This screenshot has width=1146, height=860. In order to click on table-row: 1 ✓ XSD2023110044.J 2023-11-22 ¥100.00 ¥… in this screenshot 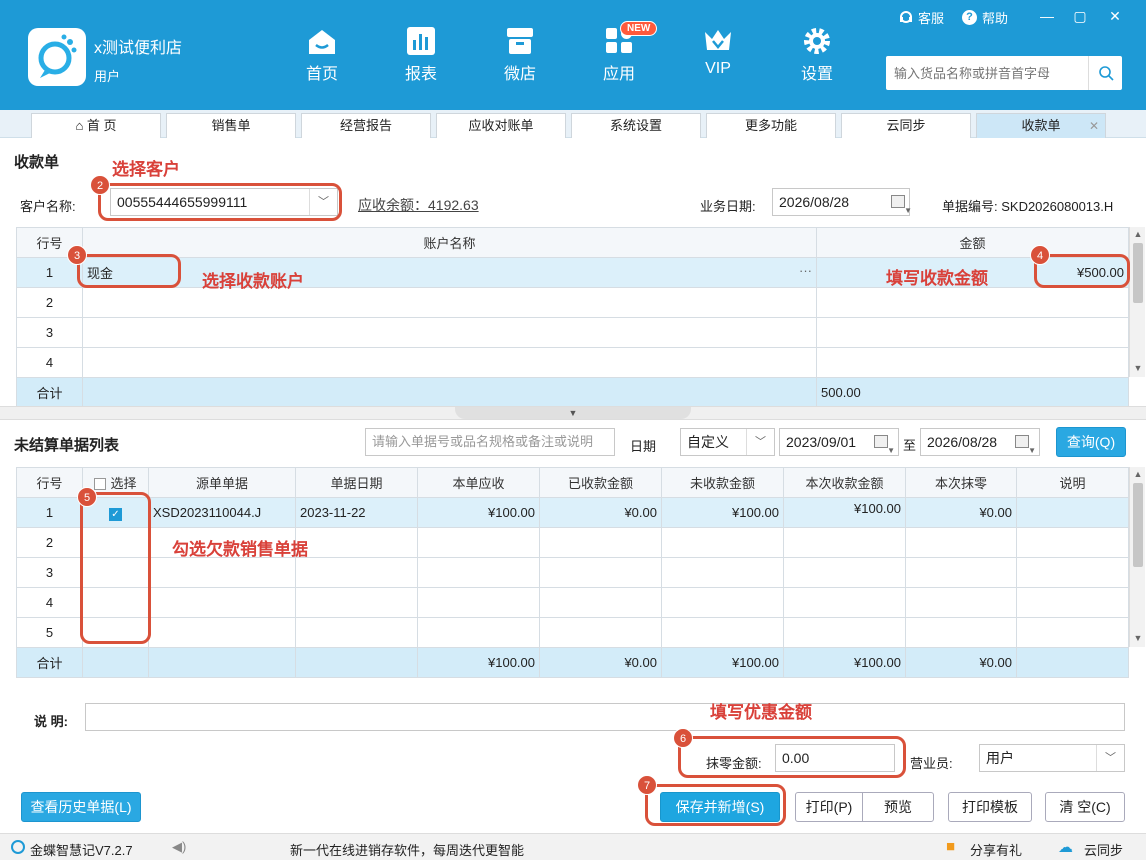, I will do `click(572, 512)`.